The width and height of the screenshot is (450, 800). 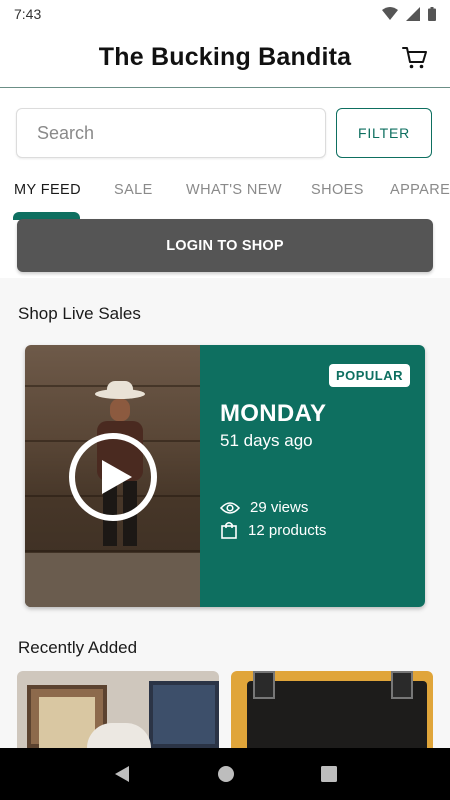 I want to click on tab-sale: SALE, so click(x=133, y=190).